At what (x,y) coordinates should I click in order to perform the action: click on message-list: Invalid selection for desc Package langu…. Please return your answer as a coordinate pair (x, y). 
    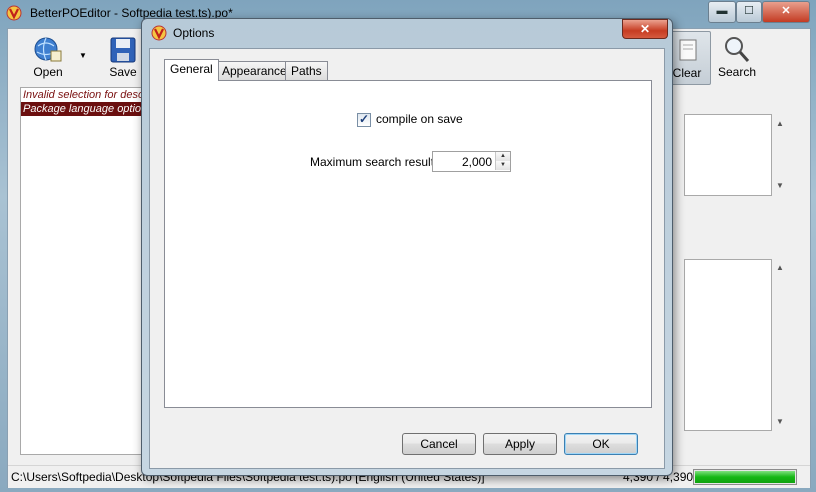
    Looking at the image, I should click on (83, 271).